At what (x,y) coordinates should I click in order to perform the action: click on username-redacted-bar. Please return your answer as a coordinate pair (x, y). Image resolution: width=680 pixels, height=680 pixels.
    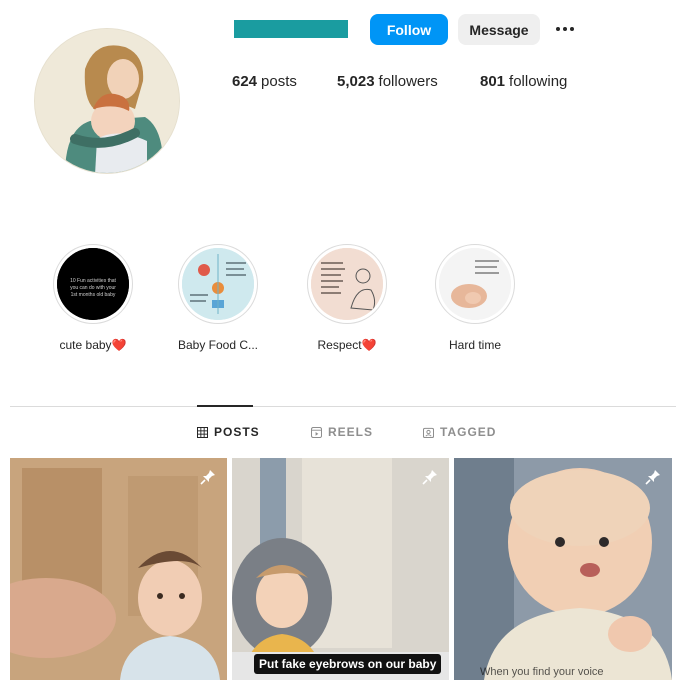
    Looking at the image, I should click on (291, 29).